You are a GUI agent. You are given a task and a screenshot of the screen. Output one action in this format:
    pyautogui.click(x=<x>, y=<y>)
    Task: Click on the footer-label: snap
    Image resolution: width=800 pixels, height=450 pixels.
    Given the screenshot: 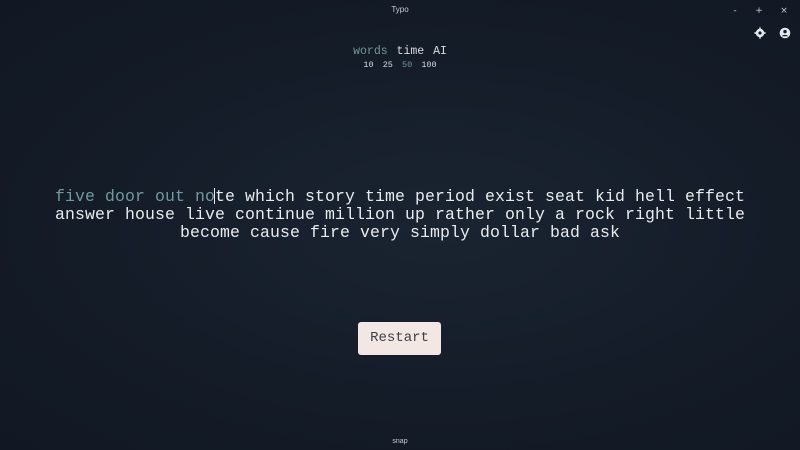 What is the action you would take?
    pyautogui.click(x=400, y=441)
    